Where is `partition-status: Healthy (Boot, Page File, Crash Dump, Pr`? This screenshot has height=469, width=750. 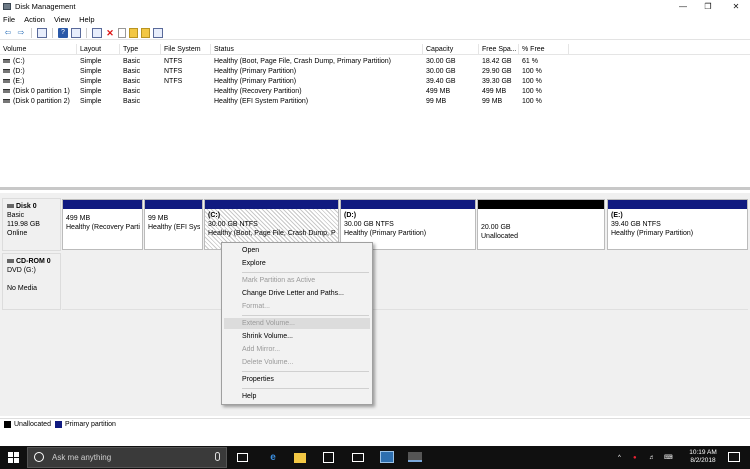 partition-status: Healthy (Boot, Page File, Crash Dump, Pr is located at coordinates (272, 233).